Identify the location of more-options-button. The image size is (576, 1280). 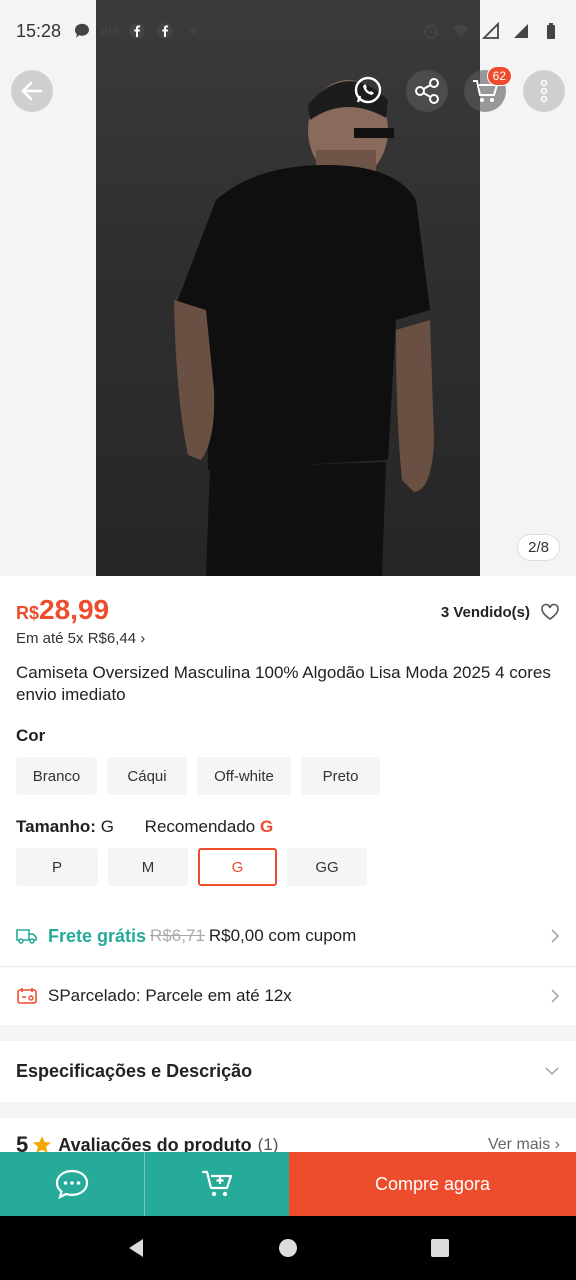
(544, 91).